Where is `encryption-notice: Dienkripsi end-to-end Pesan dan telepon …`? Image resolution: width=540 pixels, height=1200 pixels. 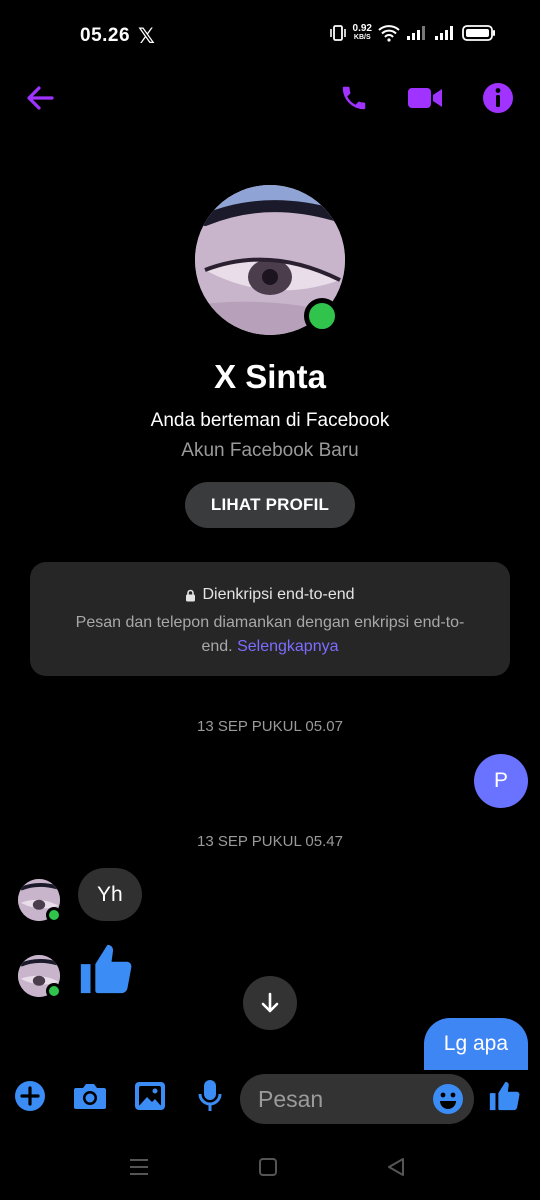
encryption-notice: Dienkripsi end-to-end Pesan dan telepon … is located at coordinates (270, 619).